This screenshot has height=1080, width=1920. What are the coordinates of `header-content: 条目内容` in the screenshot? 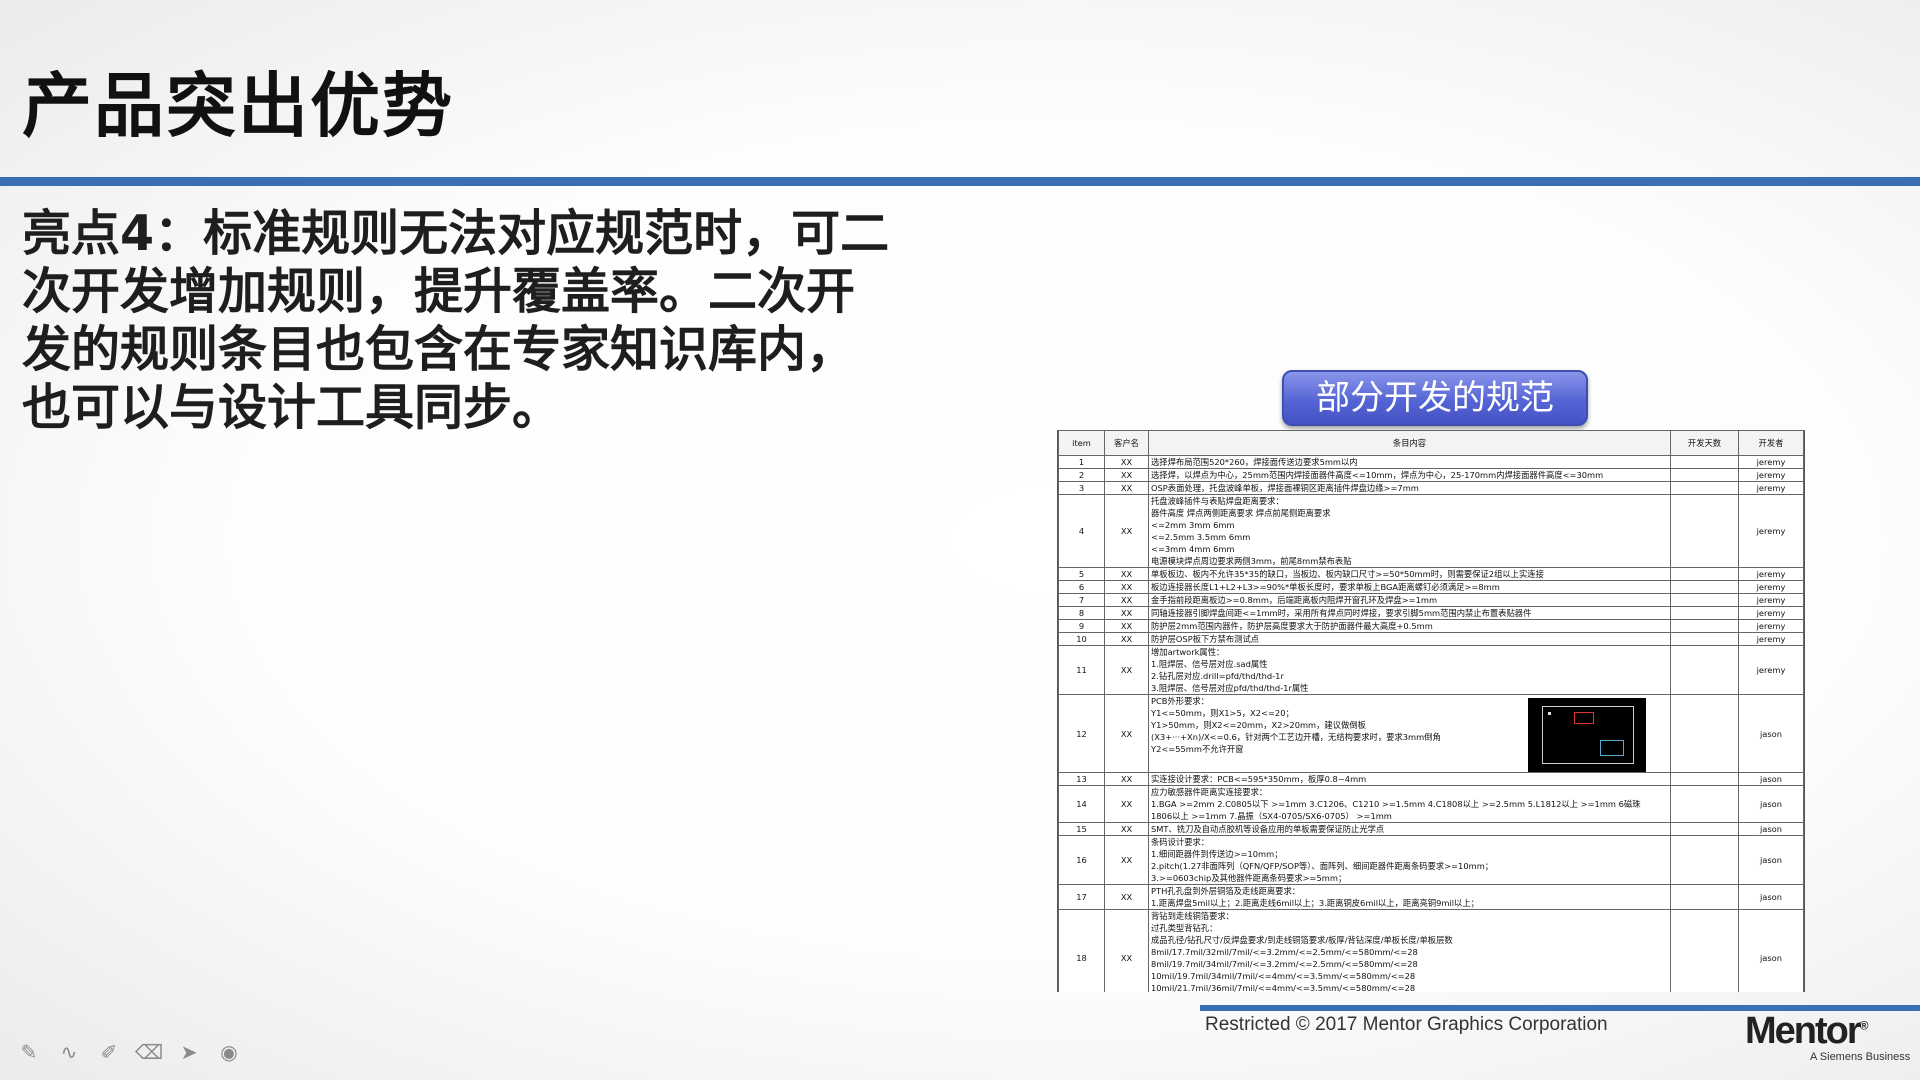 It's located at (1409, 443).